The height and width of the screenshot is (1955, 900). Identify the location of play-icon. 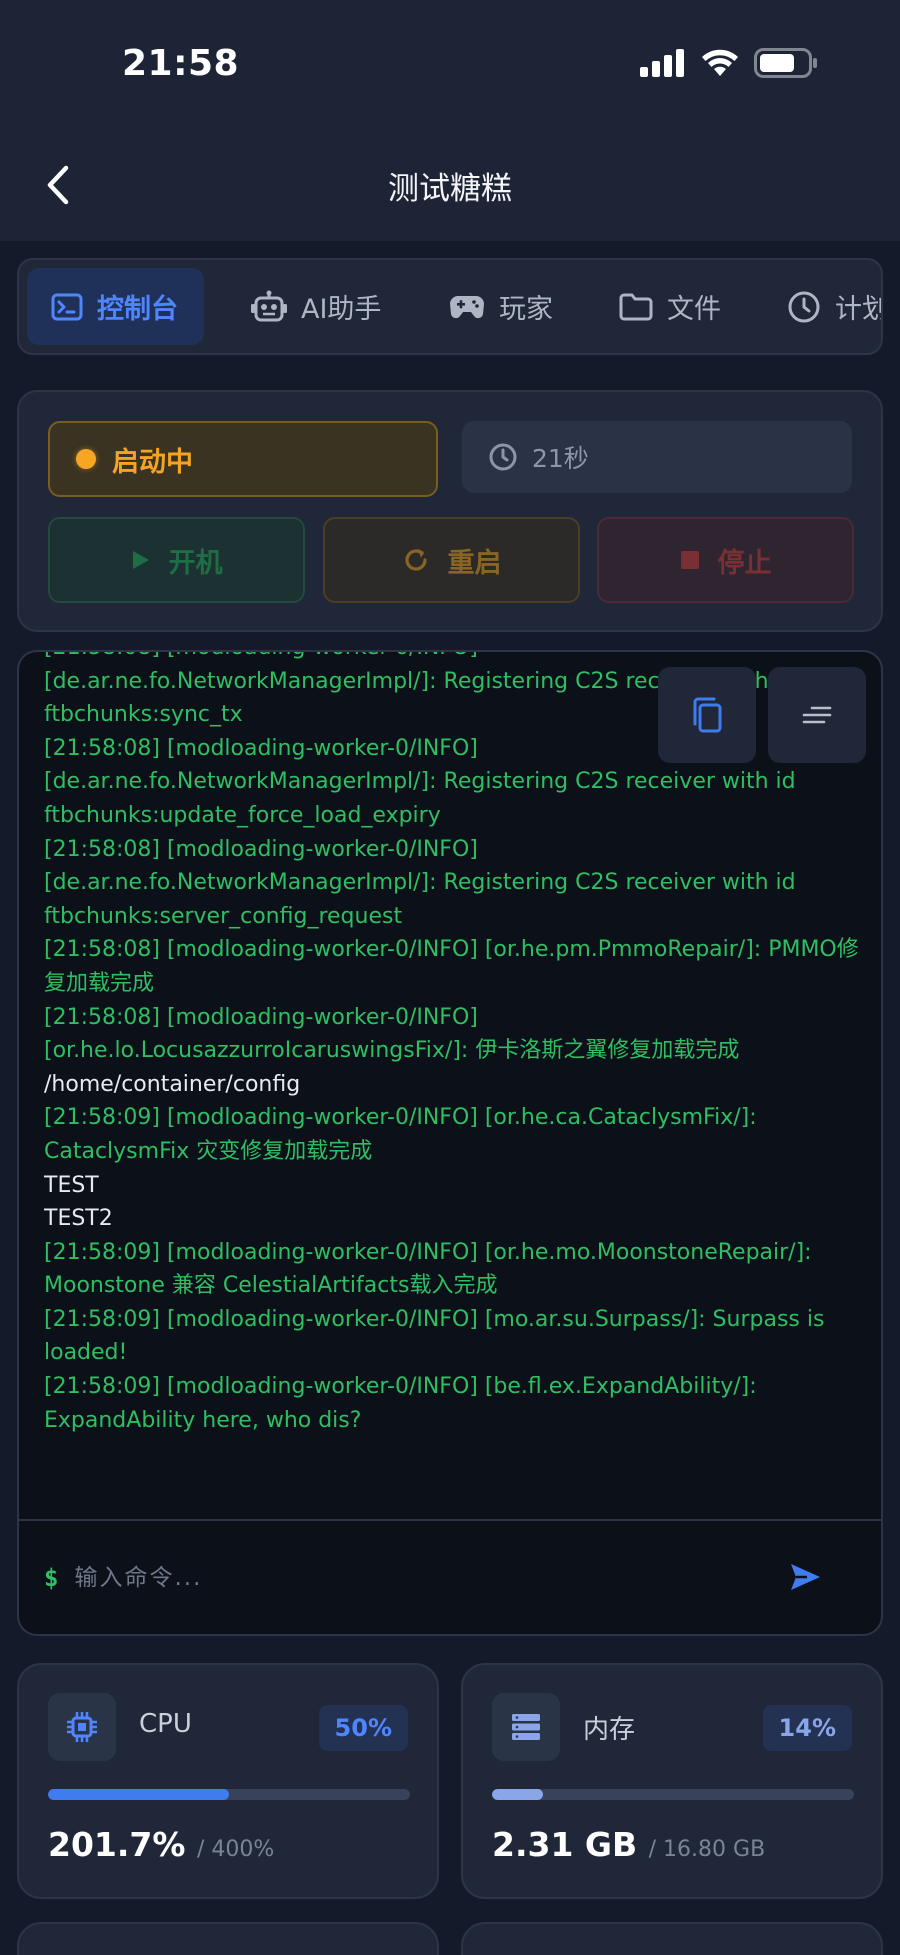
(140, 560).